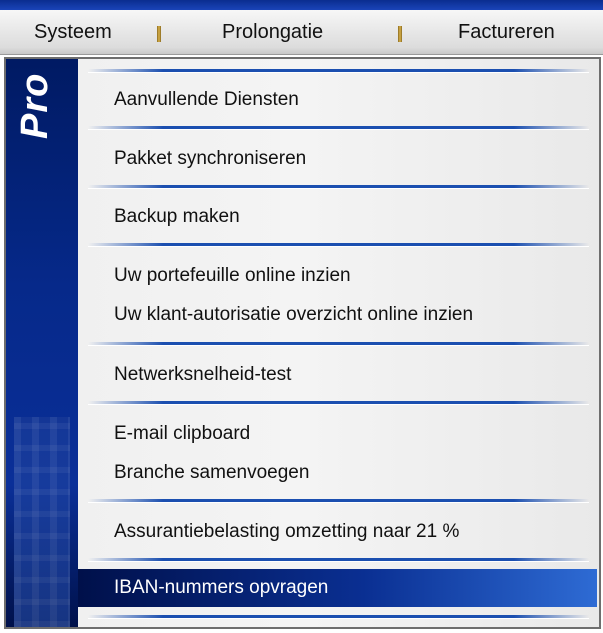 Image resolution: width=603 pixels, height=633 pixels. Describe the element at coordinates (272, 32) in the screenshot. I see `menu-prolongatie: Prolongatie` at that location.